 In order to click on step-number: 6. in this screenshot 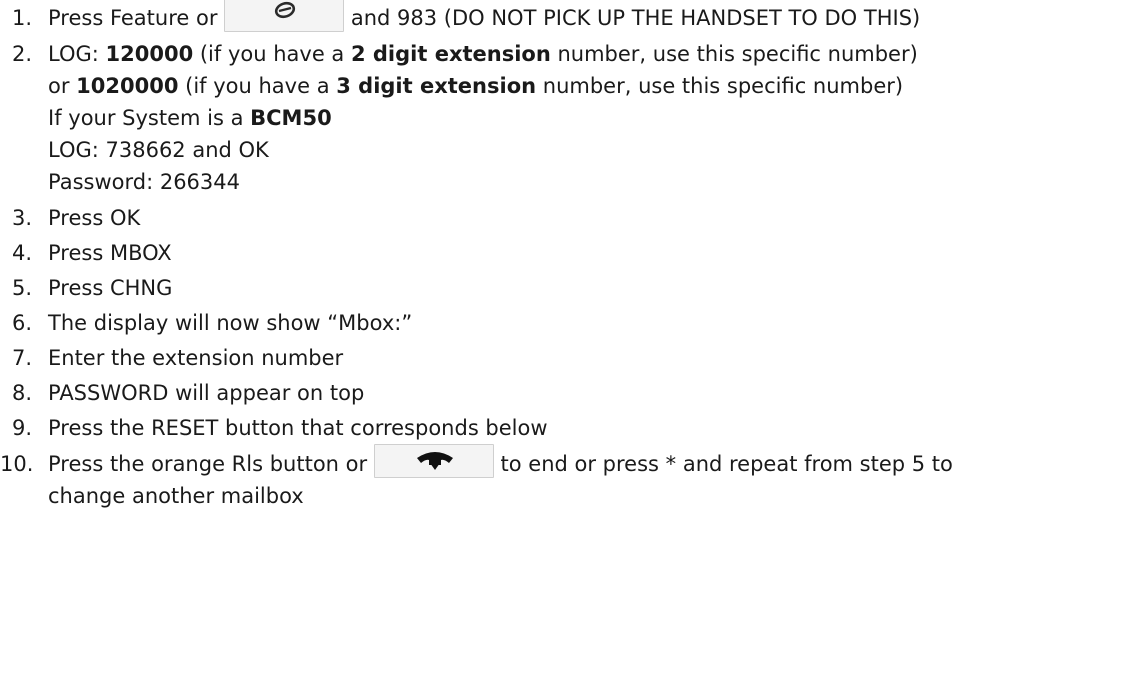, I will do `click(22, 323)`.